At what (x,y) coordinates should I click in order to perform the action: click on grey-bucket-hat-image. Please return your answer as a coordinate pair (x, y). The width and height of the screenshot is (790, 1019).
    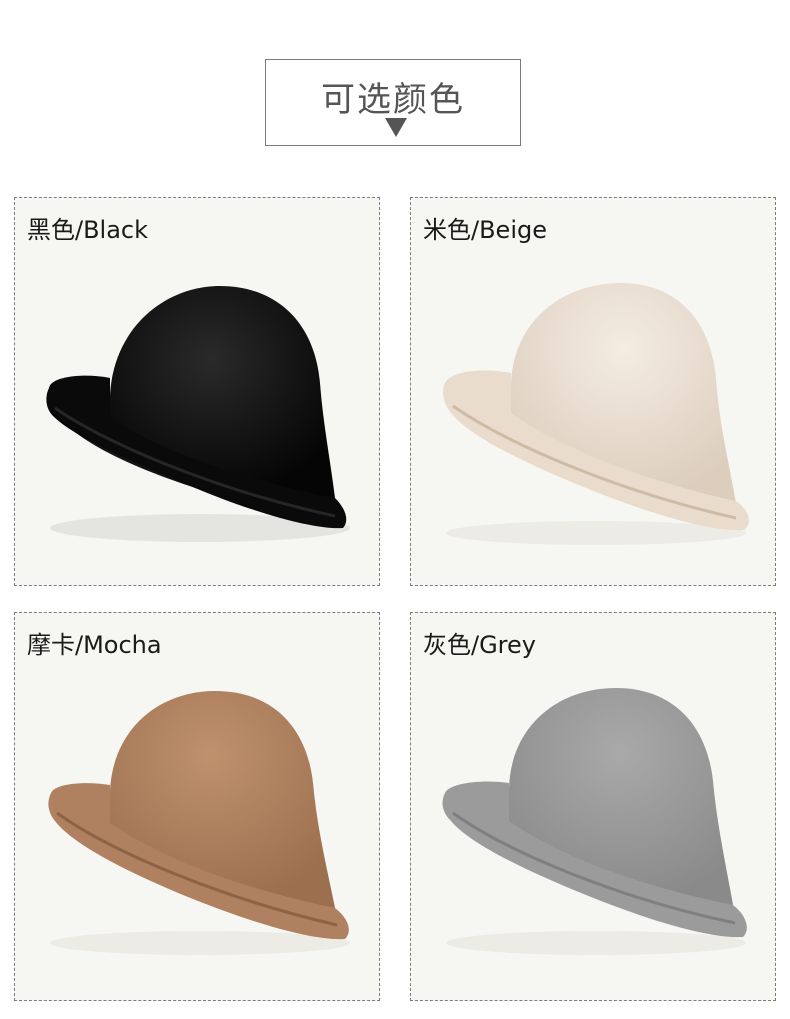
    Looking at the image, I should click on (594, 821).